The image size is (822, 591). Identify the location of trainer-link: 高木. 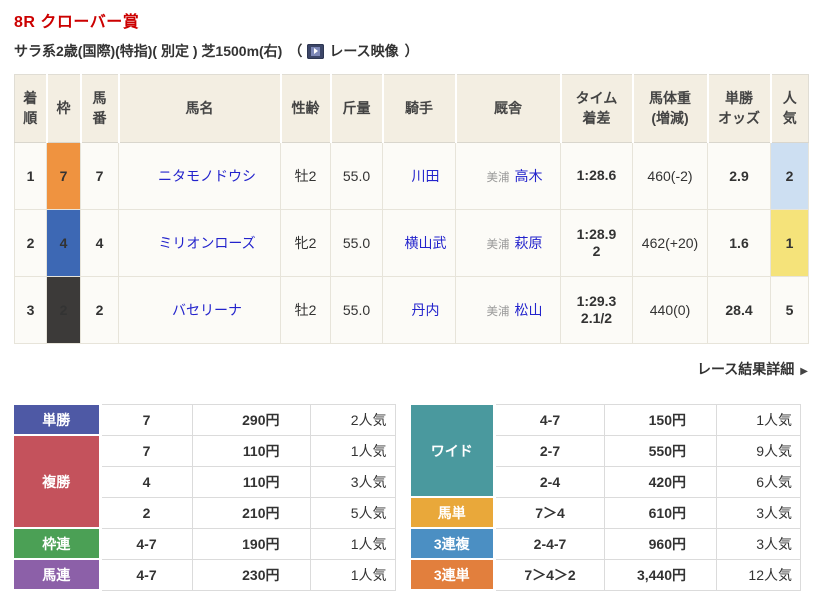
(529, 176).